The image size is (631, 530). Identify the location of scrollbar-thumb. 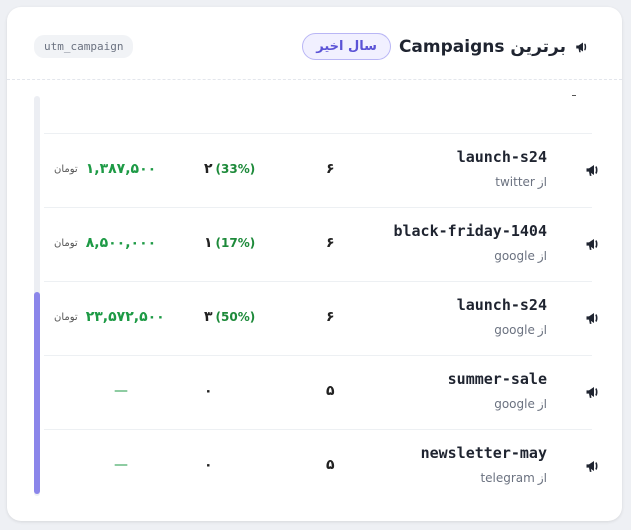
(37, 393).